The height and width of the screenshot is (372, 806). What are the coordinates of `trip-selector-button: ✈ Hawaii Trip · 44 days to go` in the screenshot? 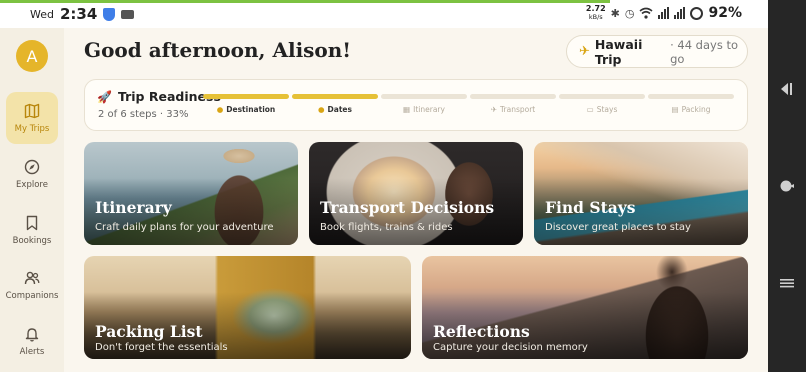 It's located at (657, 51).